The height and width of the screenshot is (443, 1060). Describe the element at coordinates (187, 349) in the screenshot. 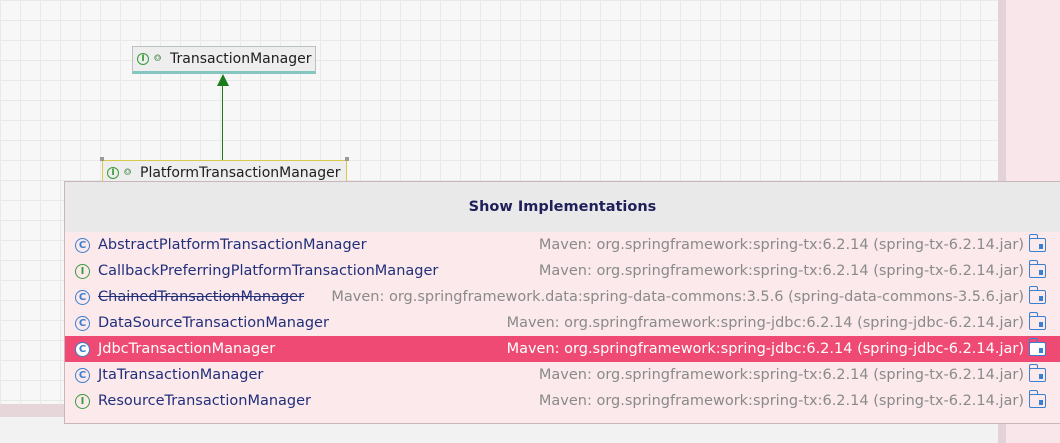

I see `implementation-name: JdbcTransactionManager` at that location.